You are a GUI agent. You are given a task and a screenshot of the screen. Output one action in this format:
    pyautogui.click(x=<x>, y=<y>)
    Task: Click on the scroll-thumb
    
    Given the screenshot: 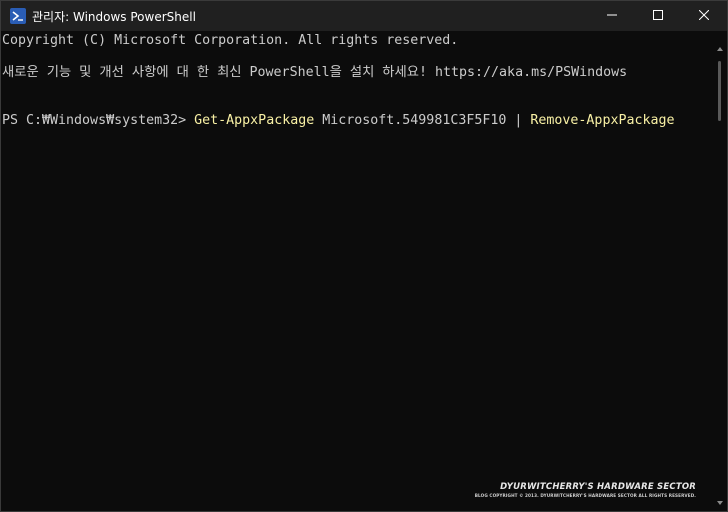 What is the action you would take?
    pyautogui.click(x=719, y=91)
    